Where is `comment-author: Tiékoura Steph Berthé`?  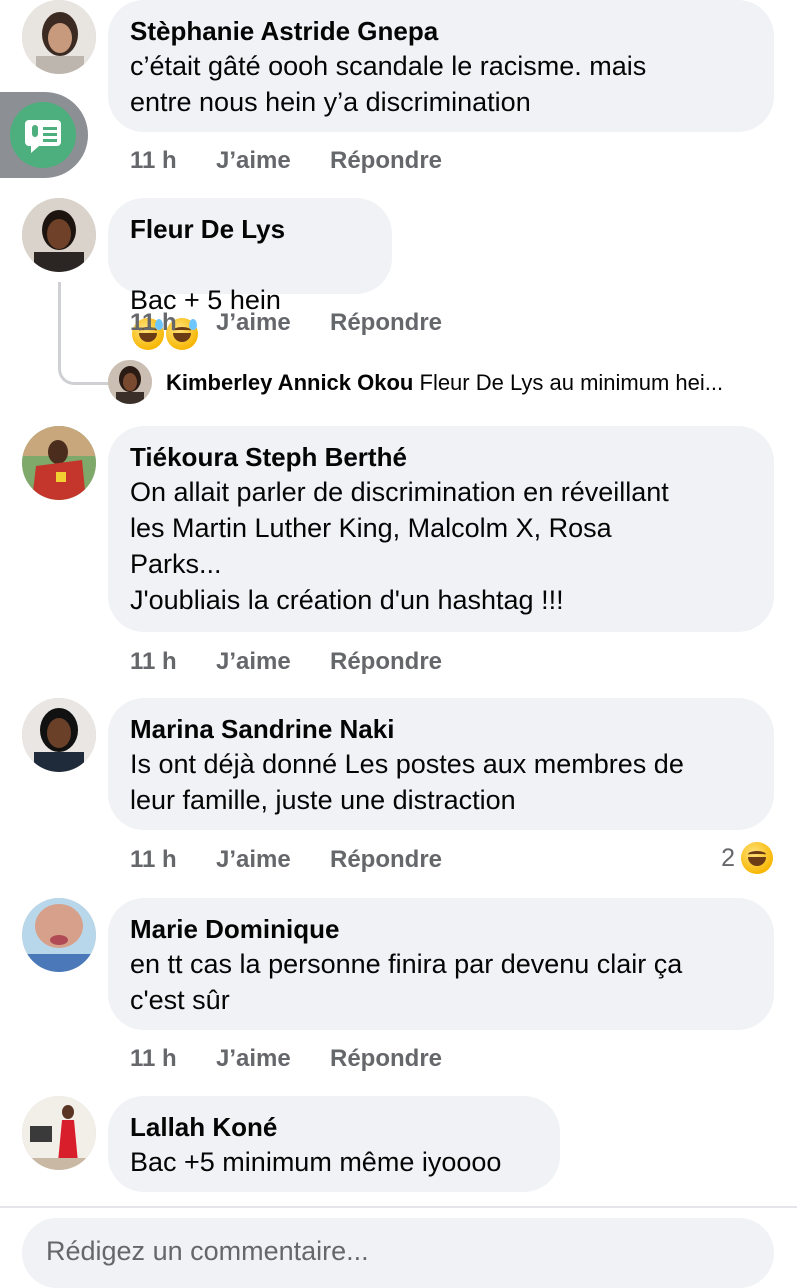
comment-author: Tiékoura Steph Berthé is located at coordinates (441, 457).